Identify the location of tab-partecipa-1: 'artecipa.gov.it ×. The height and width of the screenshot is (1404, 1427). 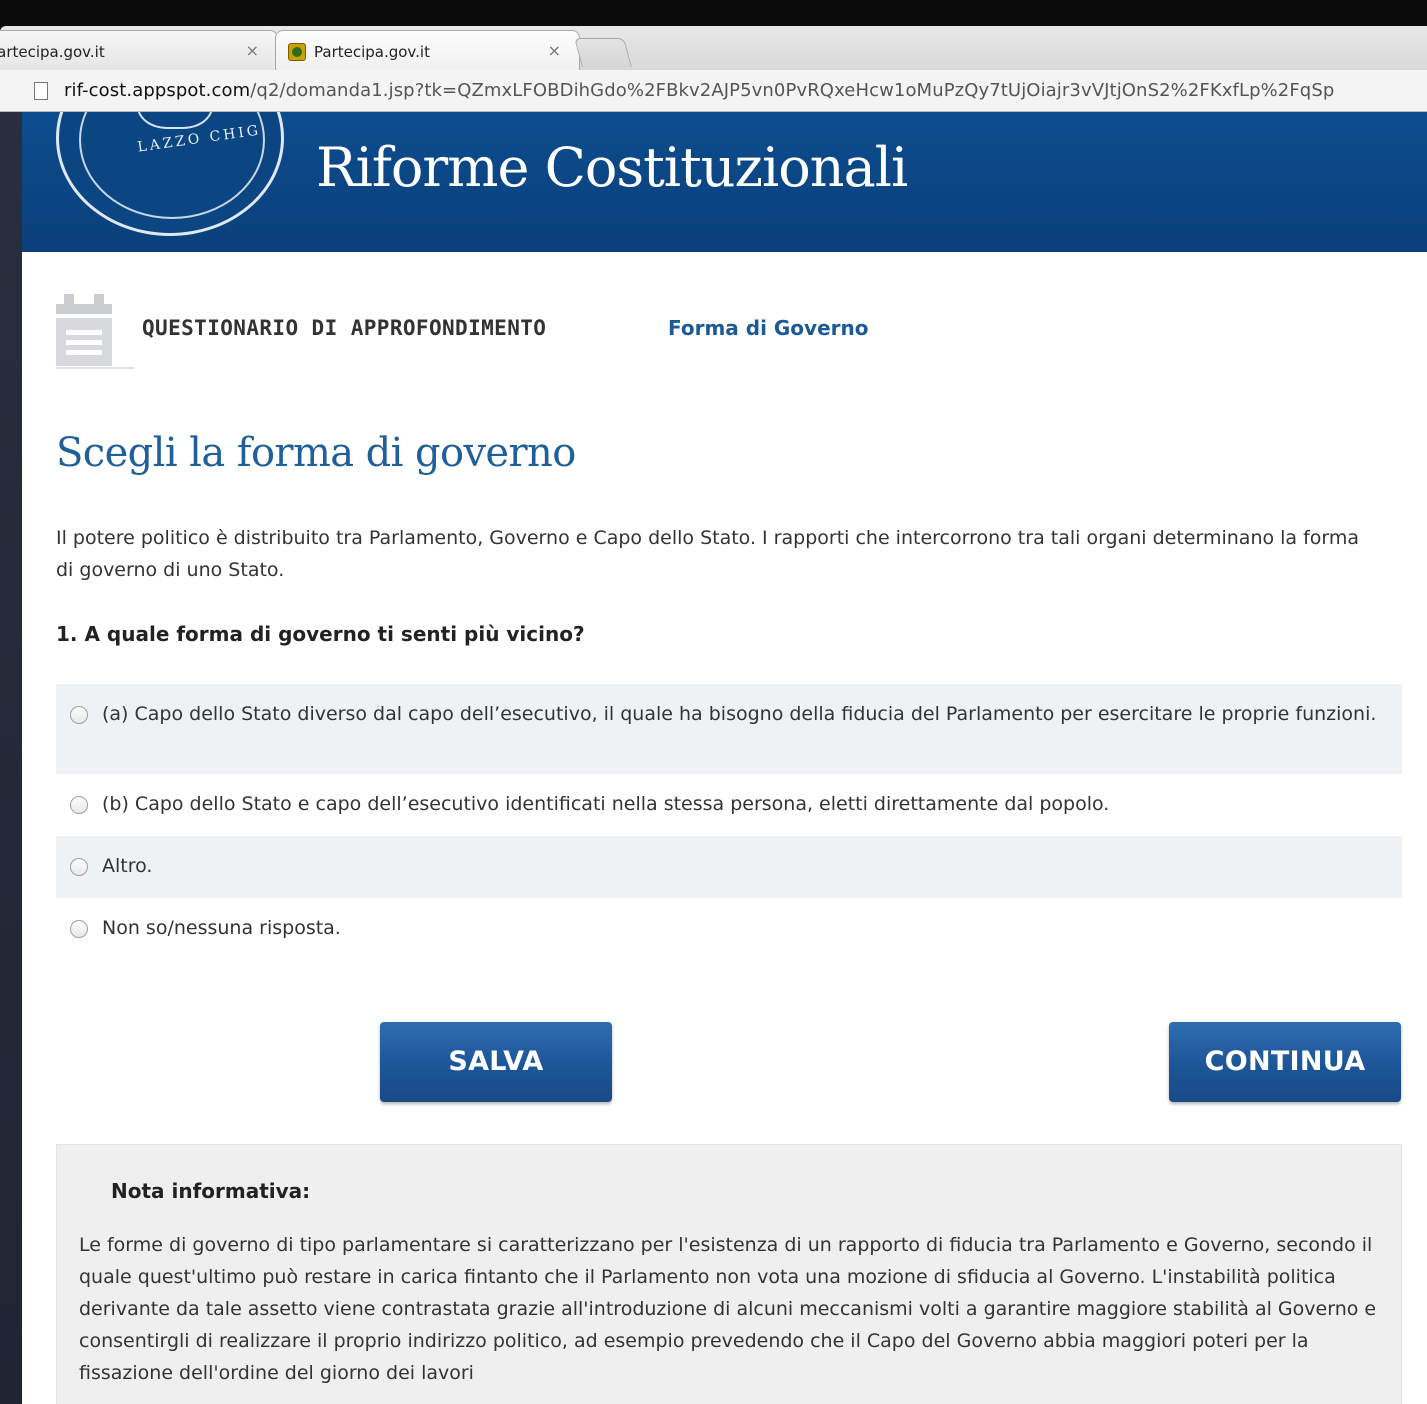
(139, 50).